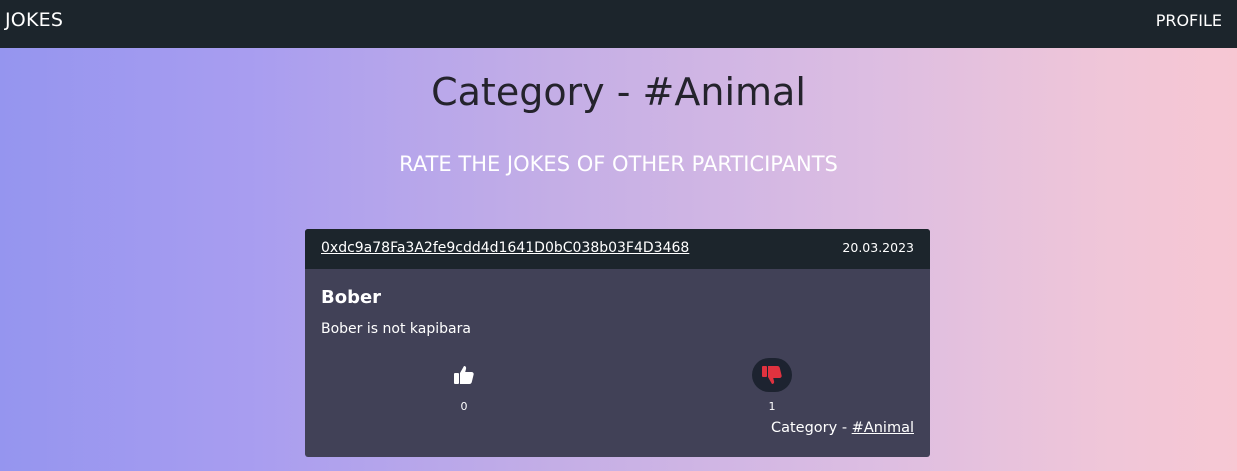 The height and width of the screenshot is (471, 1237). Describe the element at coordinates (878, 247) in the screenshot. I see `joke-date: 20.03.2023` at that location.